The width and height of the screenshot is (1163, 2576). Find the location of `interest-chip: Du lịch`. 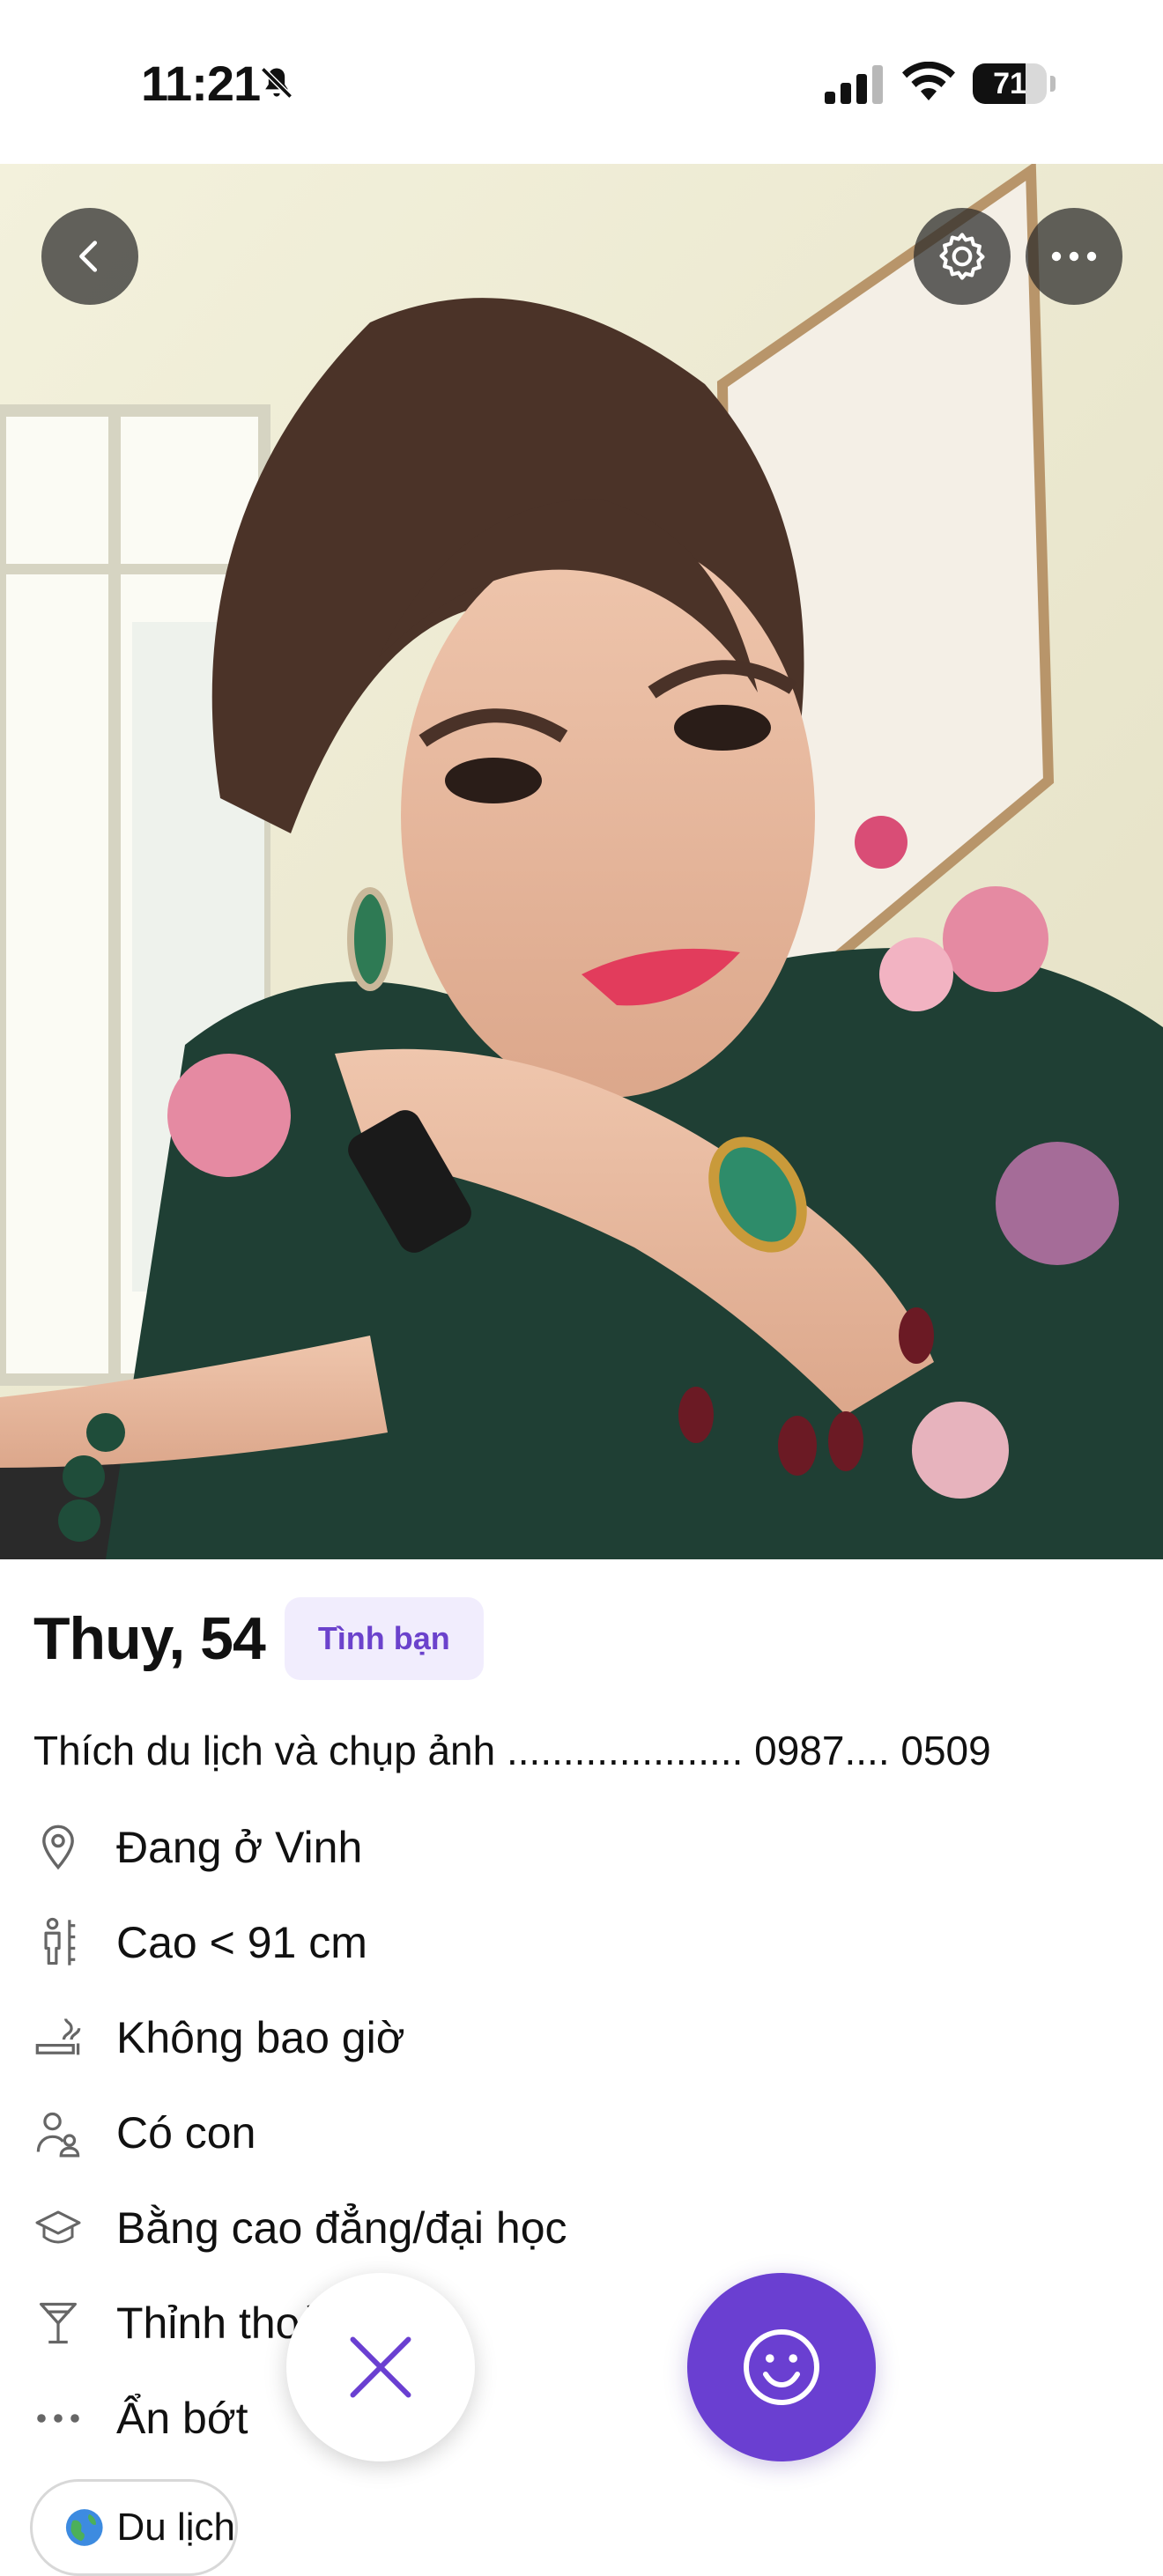

interest-chip: Du lịch is located at coordinates (134, 2528).